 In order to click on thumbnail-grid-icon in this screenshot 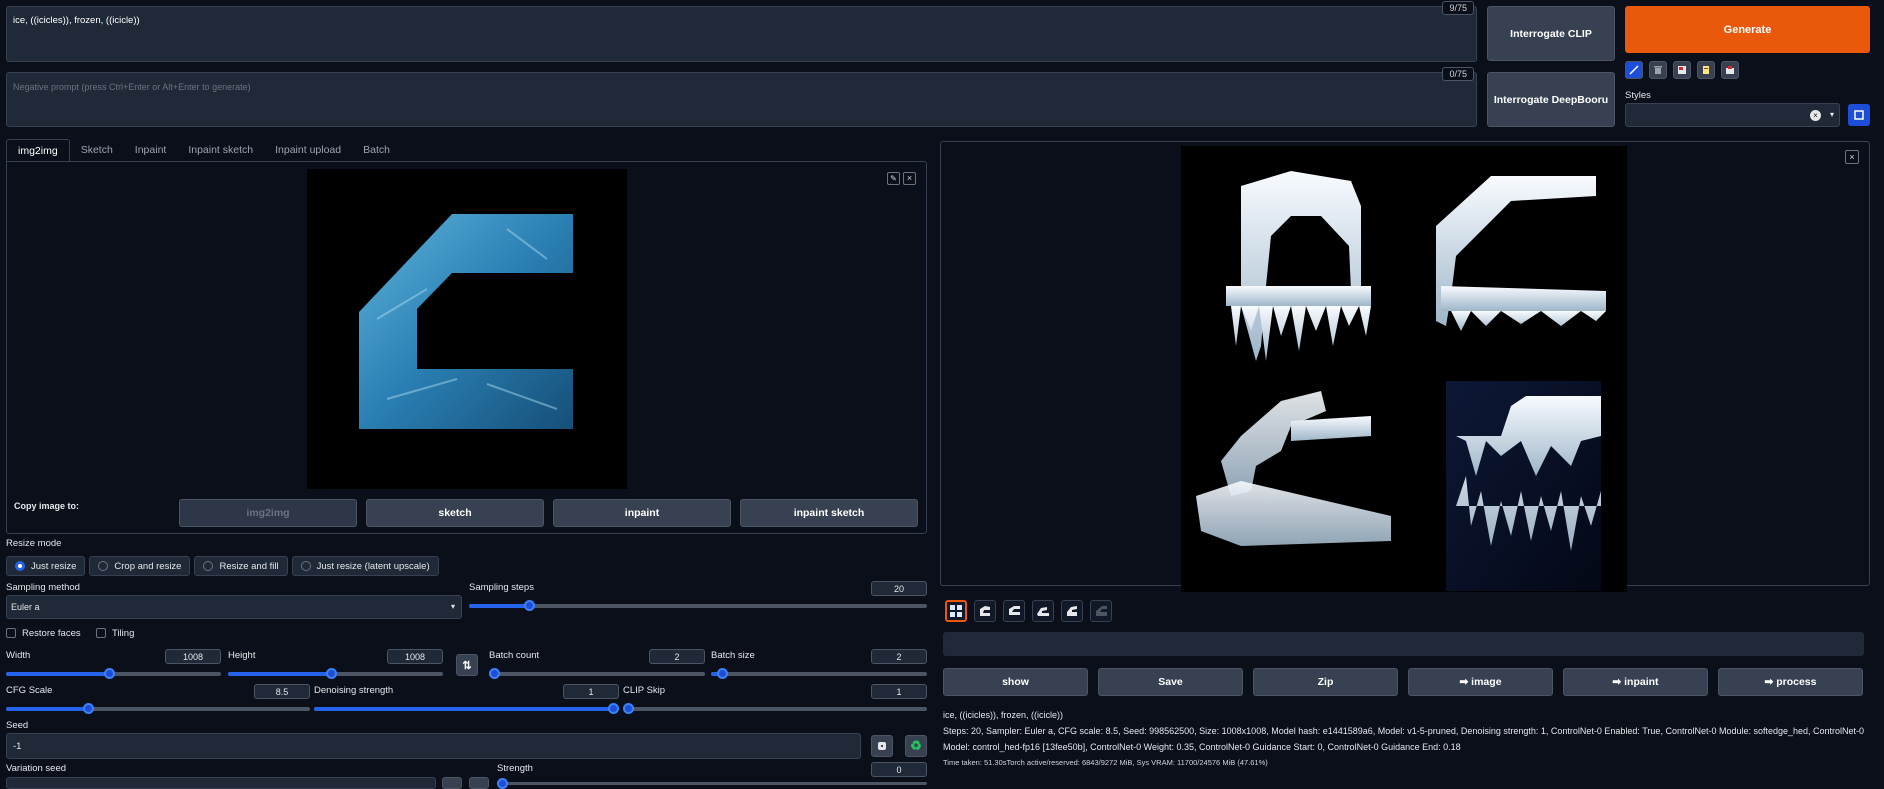, I will do `click(956, 611)`.